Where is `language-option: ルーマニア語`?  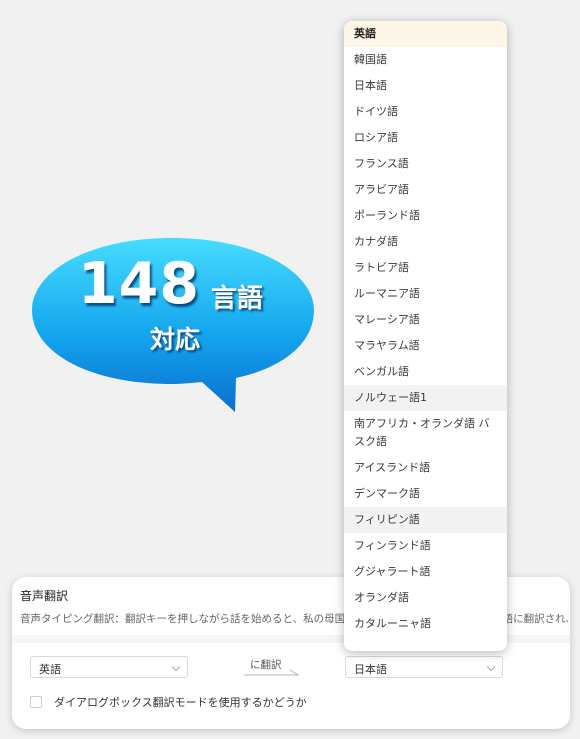 language-option: ルーマニア語 is located at coordinates (425, 294).